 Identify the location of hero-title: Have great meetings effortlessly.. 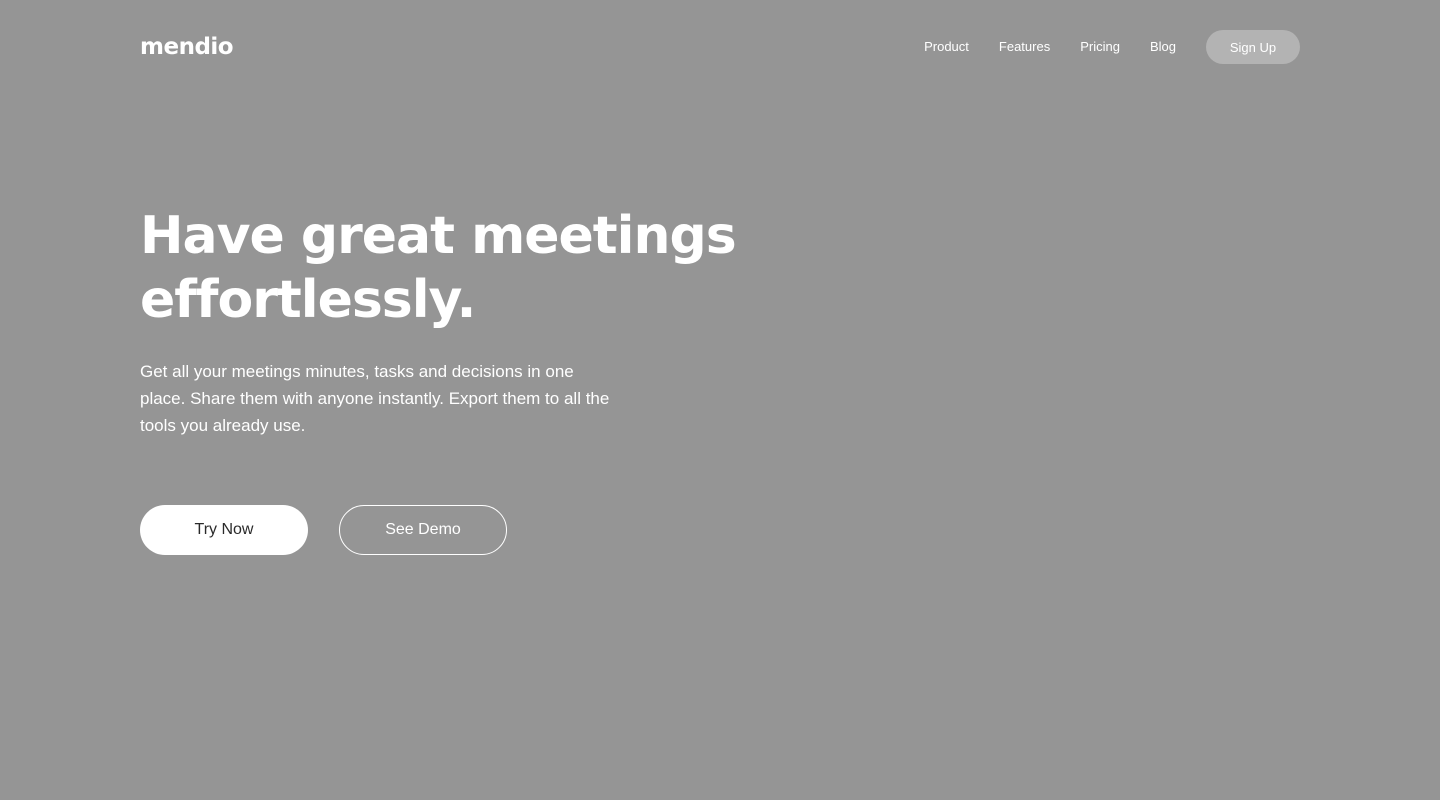
(438, 268).